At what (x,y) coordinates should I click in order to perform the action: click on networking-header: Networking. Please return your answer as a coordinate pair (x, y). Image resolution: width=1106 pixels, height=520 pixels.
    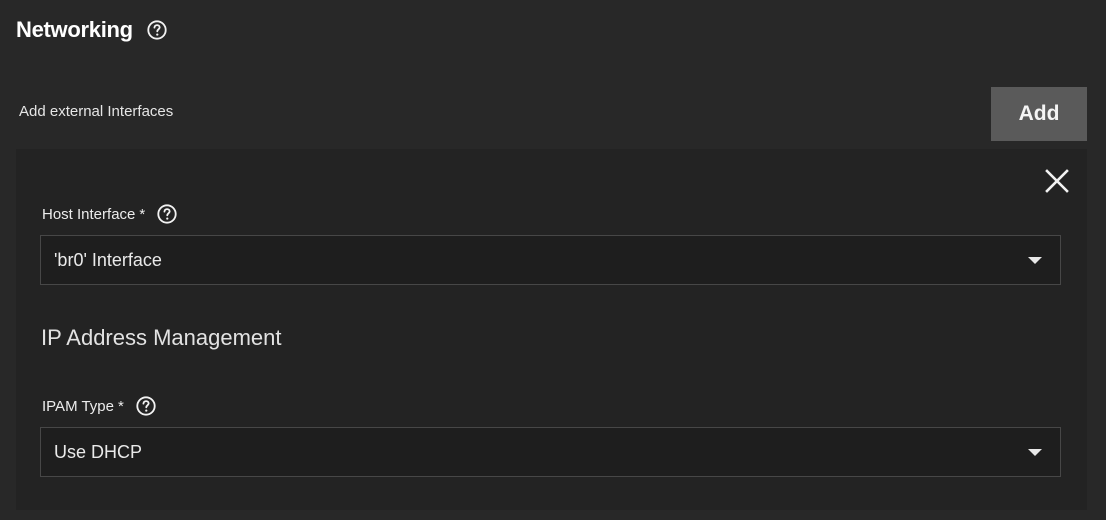
    Looking at the image, I should click on (92, 30).